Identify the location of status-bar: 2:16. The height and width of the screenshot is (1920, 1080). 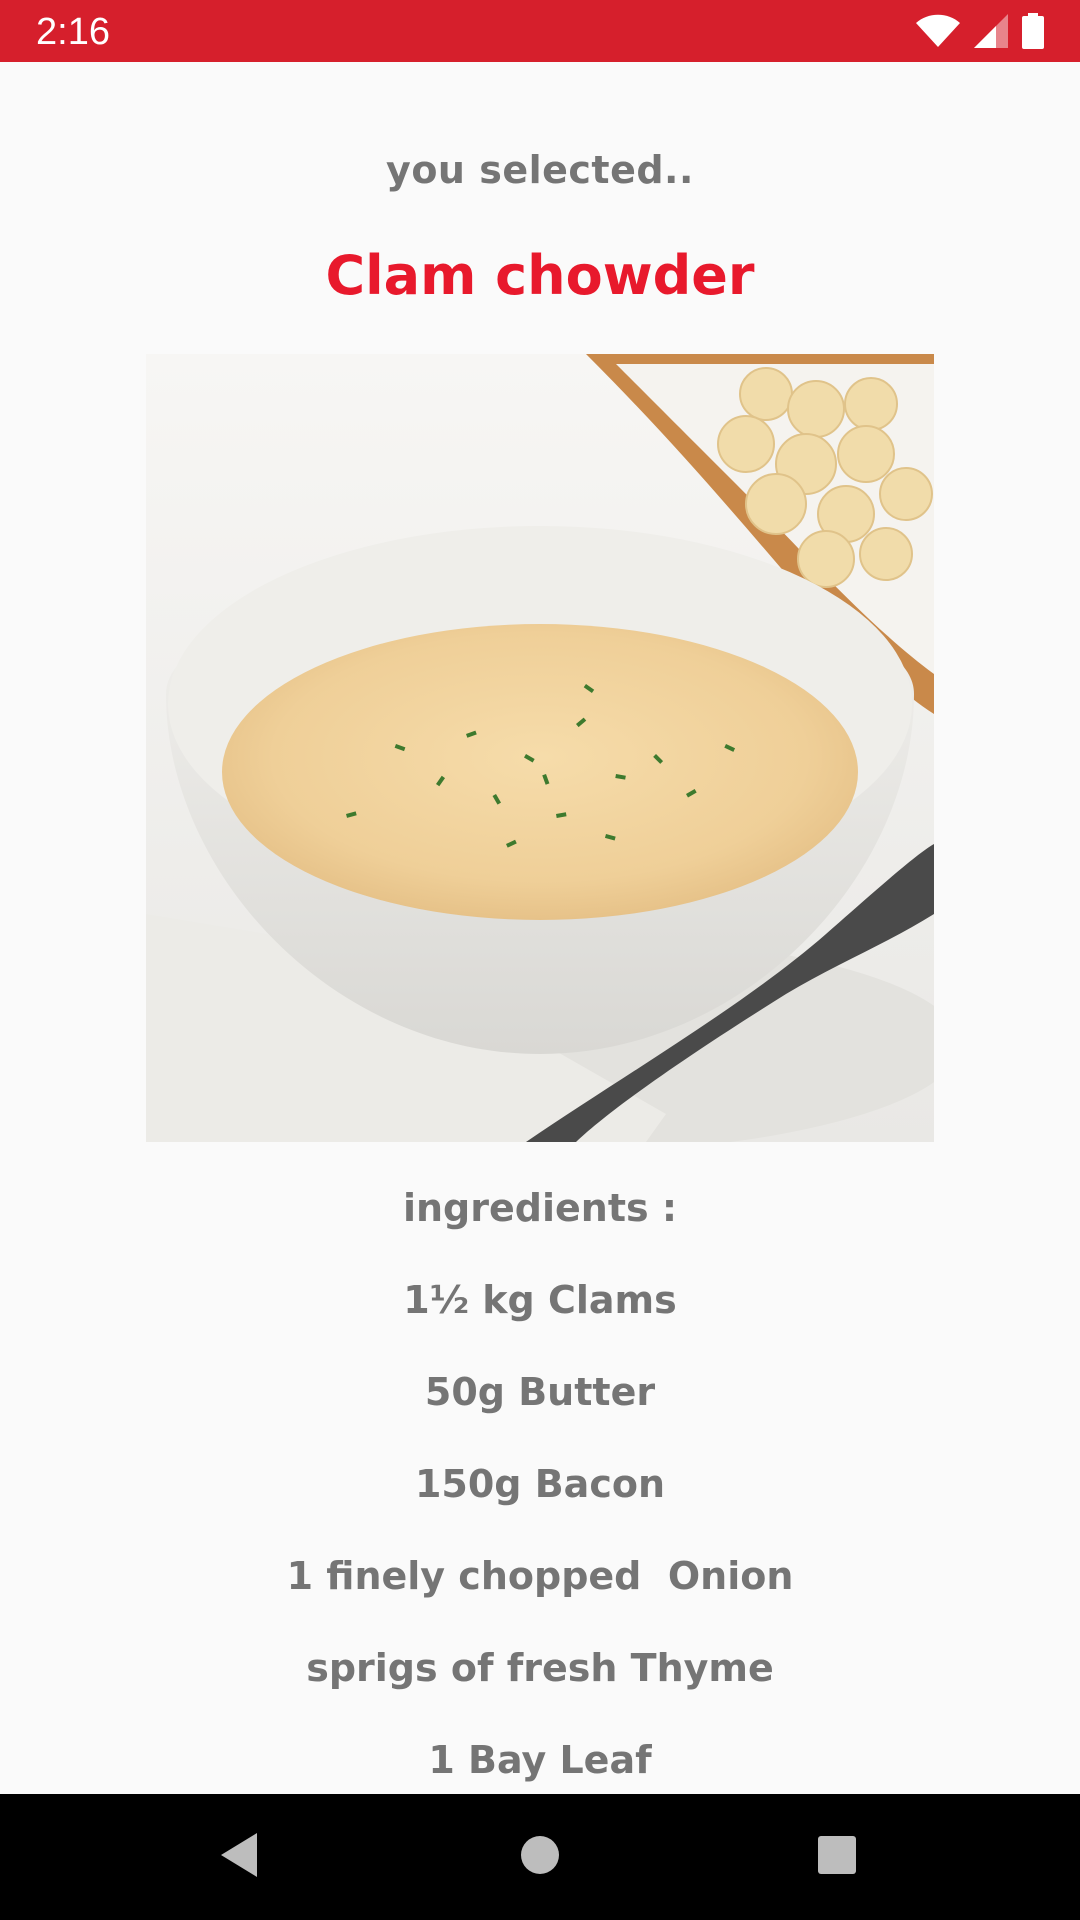
(540, 31).